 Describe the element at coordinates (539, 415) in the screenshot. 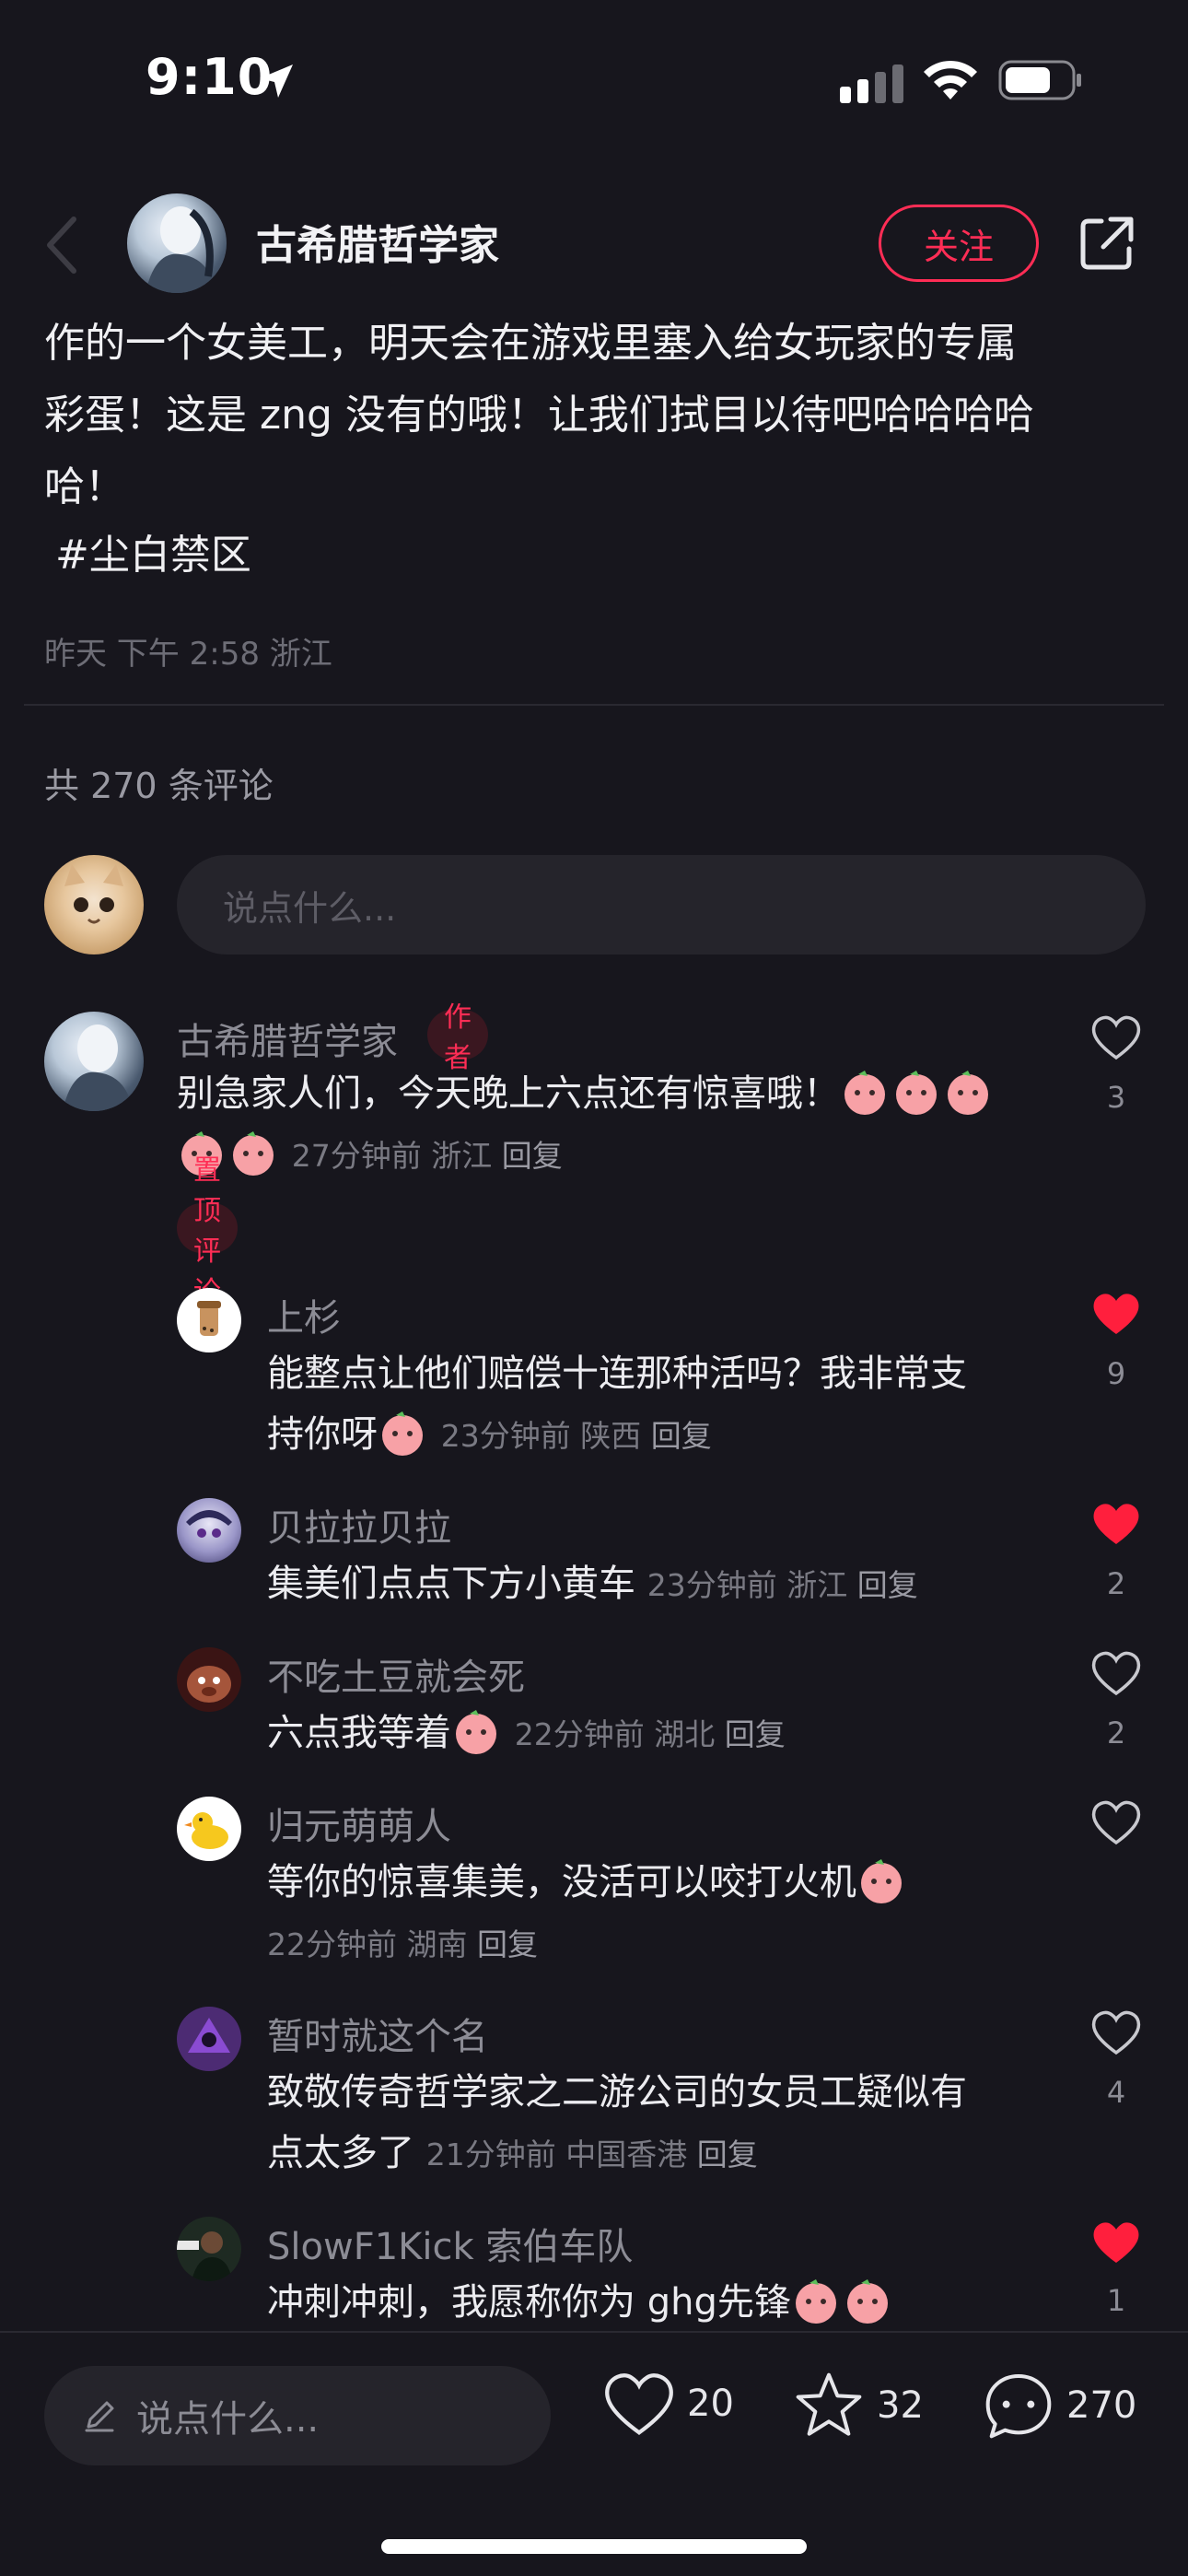

I see `post-line-2: 彩蛋！这是 zng 没有的哦！让我们拭目以待吧哈哈哈哈` at that location.